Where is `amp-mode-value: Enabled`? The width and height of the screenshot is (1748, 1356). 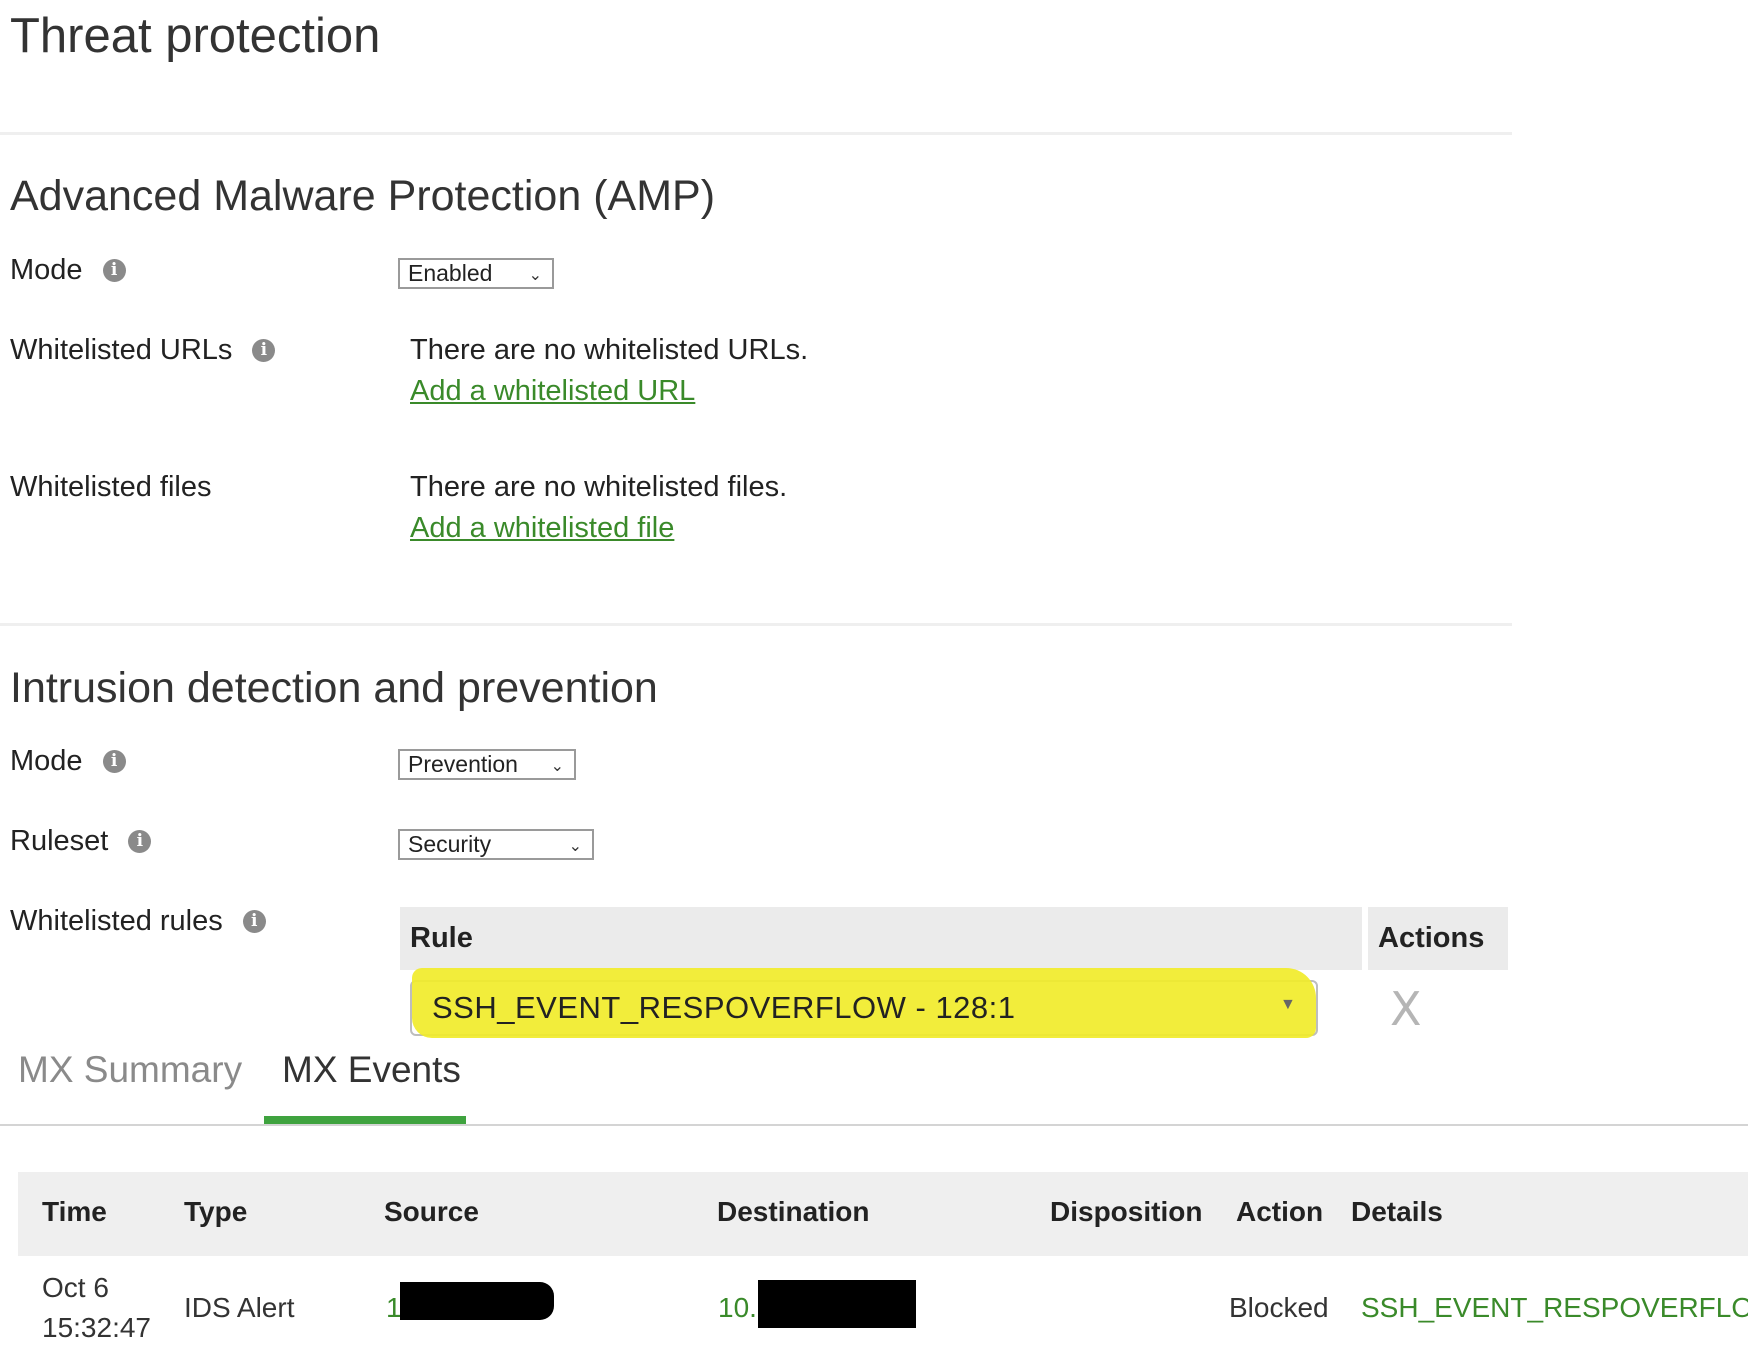
amp-mode-value: Enabled is located at coordinates (450, 273).